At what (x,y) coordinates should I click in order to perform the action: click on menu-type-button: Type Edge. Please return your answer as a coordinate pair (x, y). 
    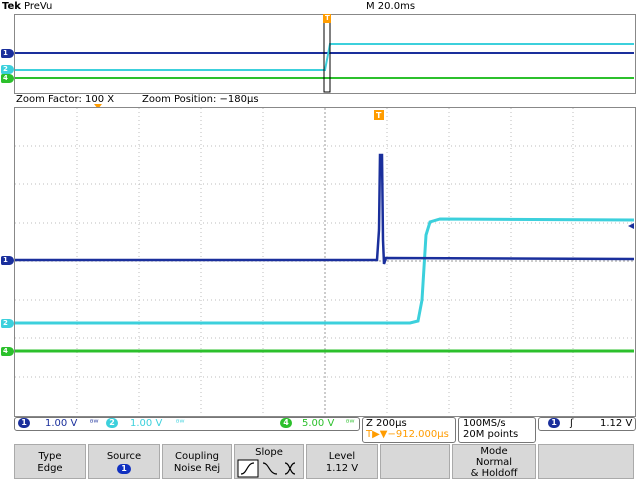
    Looking at the image, I should click on (50, 461).